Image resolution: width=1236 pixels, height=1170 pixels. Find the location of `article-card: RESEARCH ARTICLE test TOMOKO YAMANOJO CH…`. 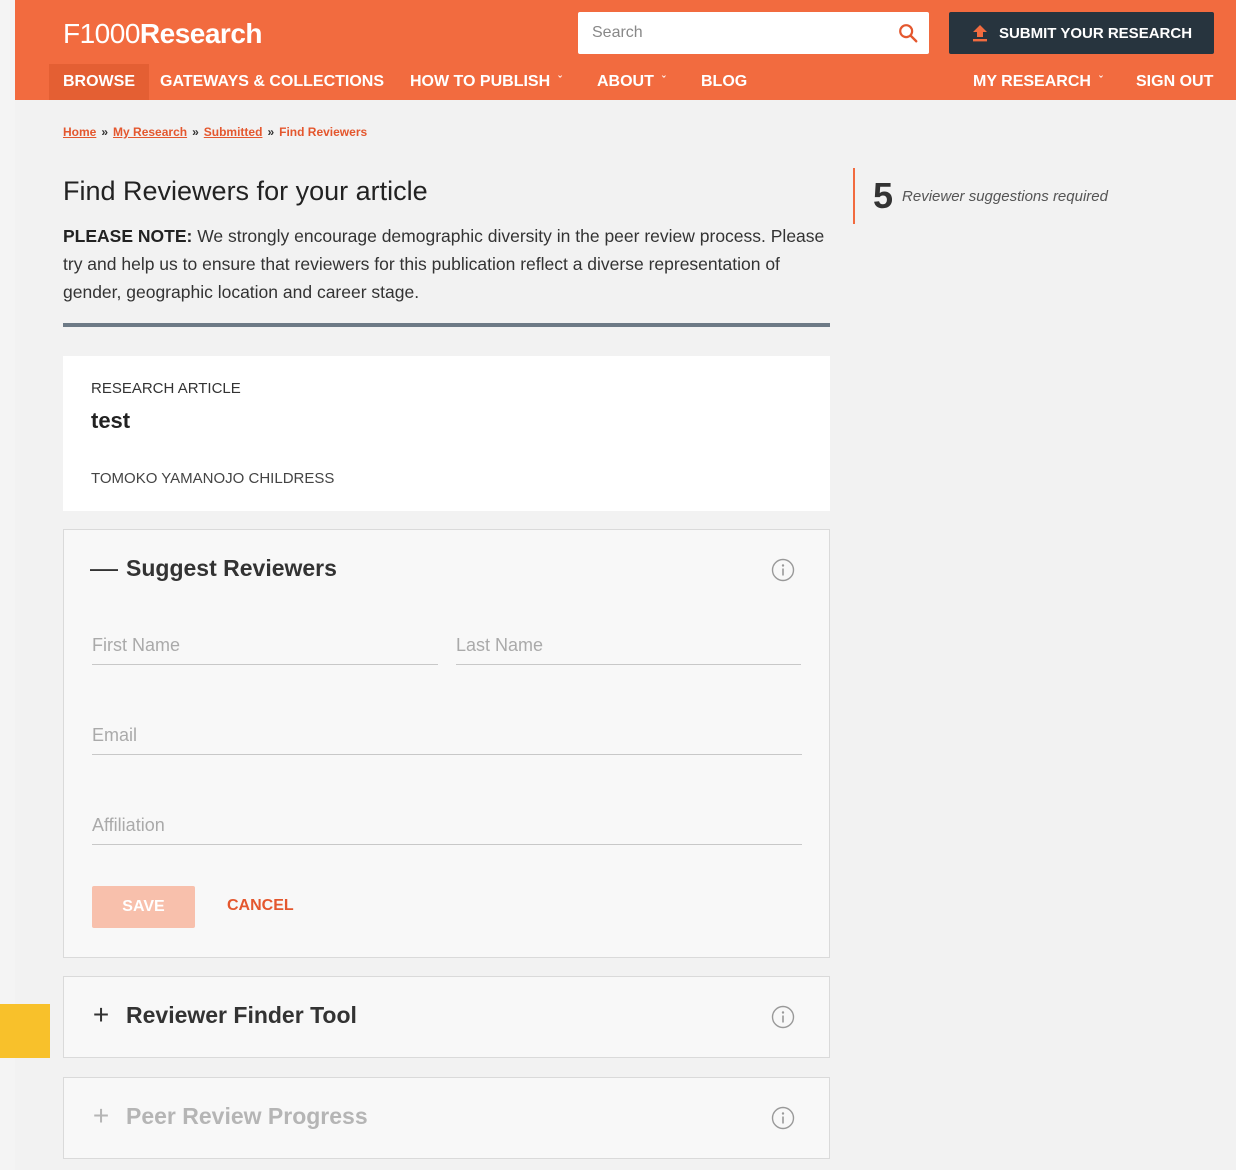

article-card: RESEARCH ARTICLE test TOMOKO YAMANOJO CH… is located at coordinates (446, 433).